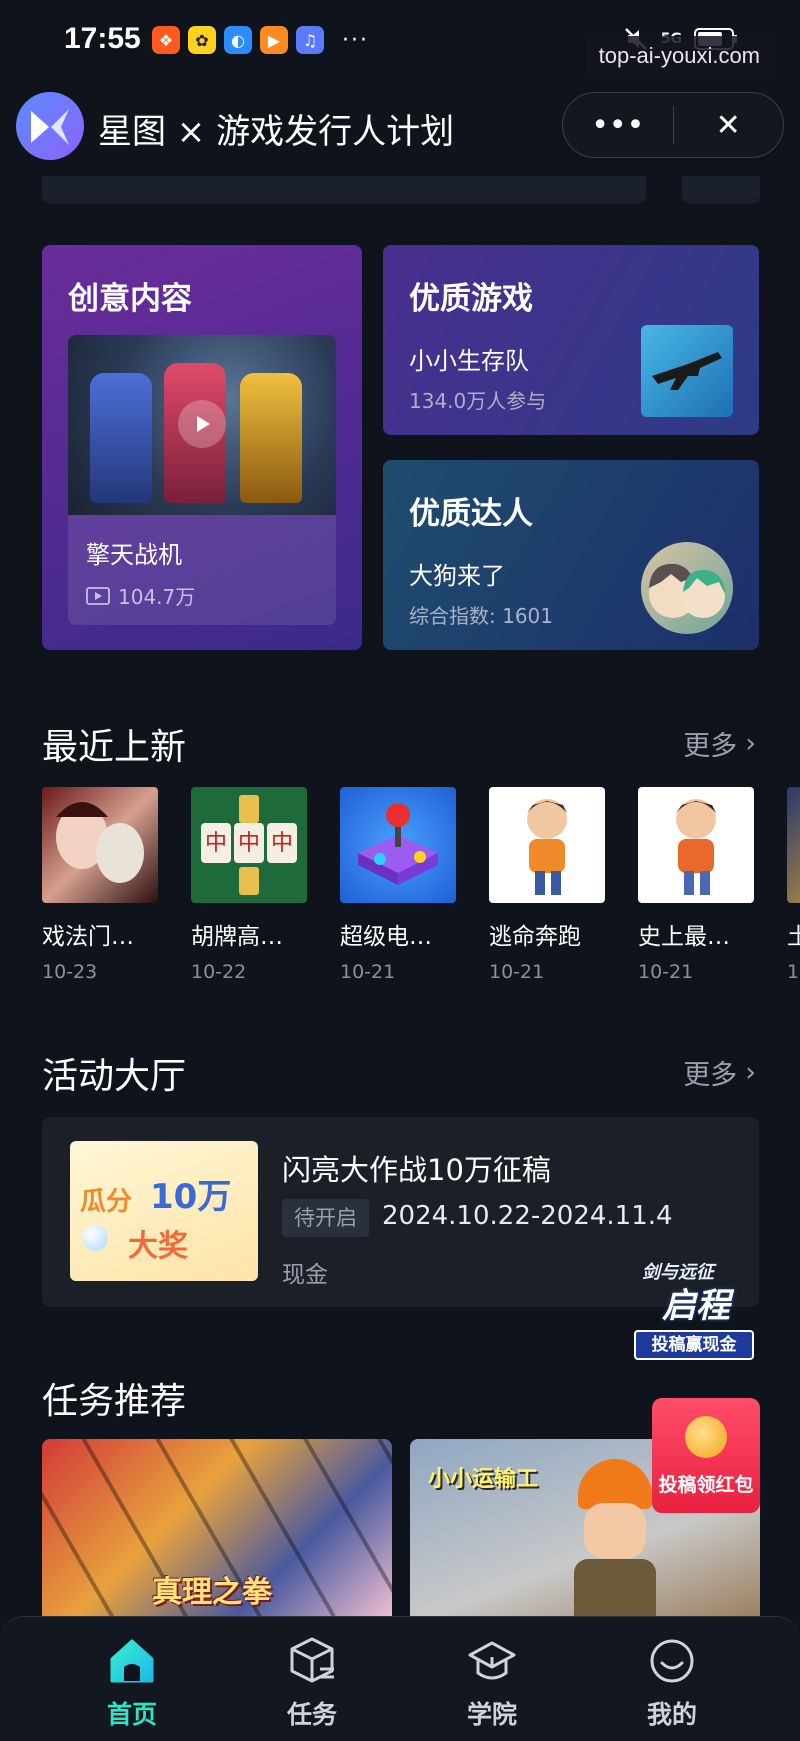  What do you see at coordinates (483, 1479) in the screenshot?
I see `task-caption: 小小运输工` at bounding box center [483, 1479].